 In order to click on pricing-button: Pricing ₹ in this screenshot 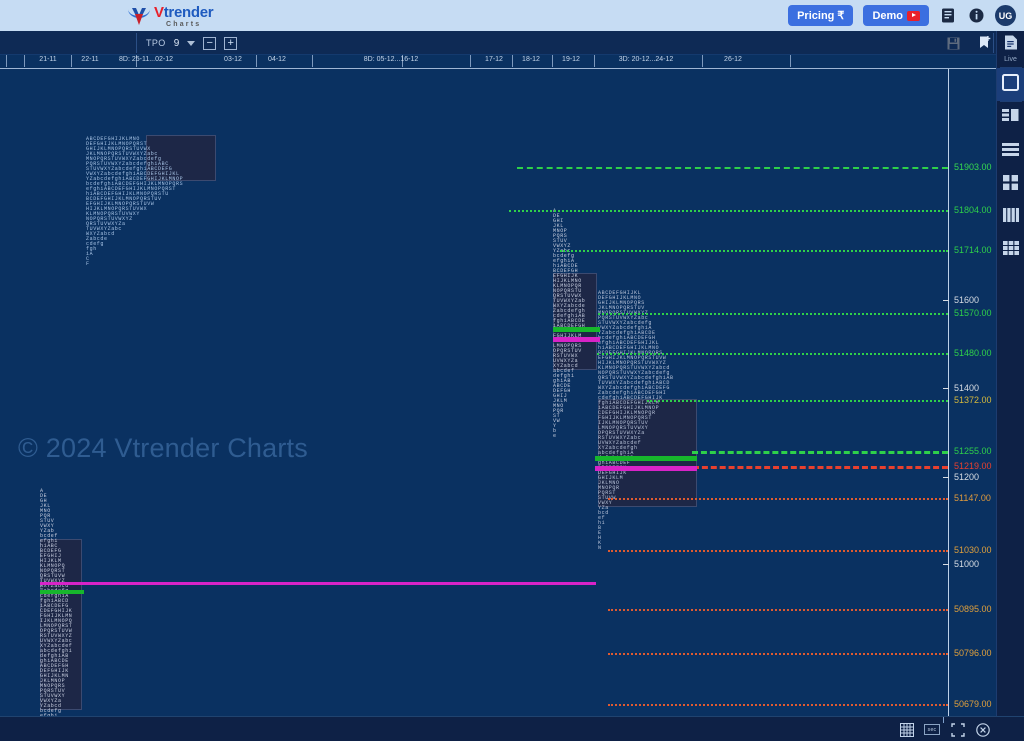, I will do `click(821, 15)`.